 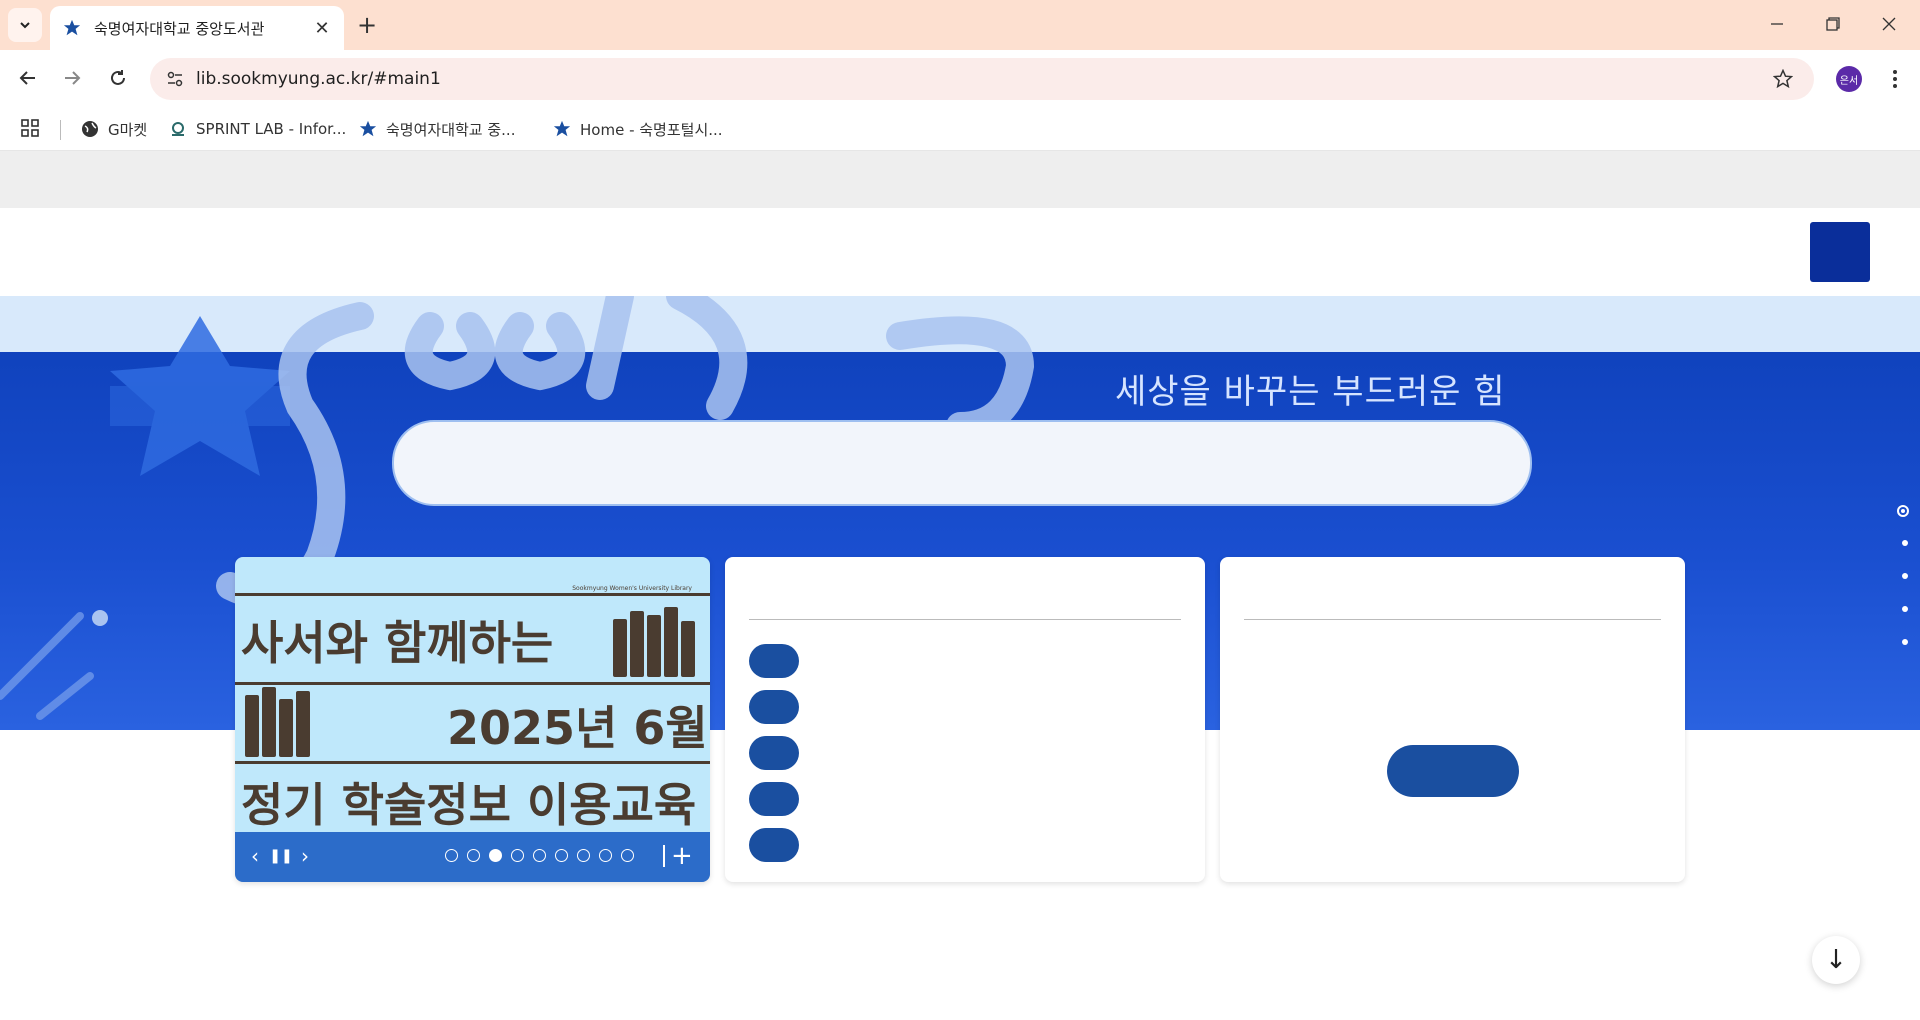 What do you see at coordinates (175, 79) in the screenshot?
I see `site-info-icon` at bounding box center [175, 79].